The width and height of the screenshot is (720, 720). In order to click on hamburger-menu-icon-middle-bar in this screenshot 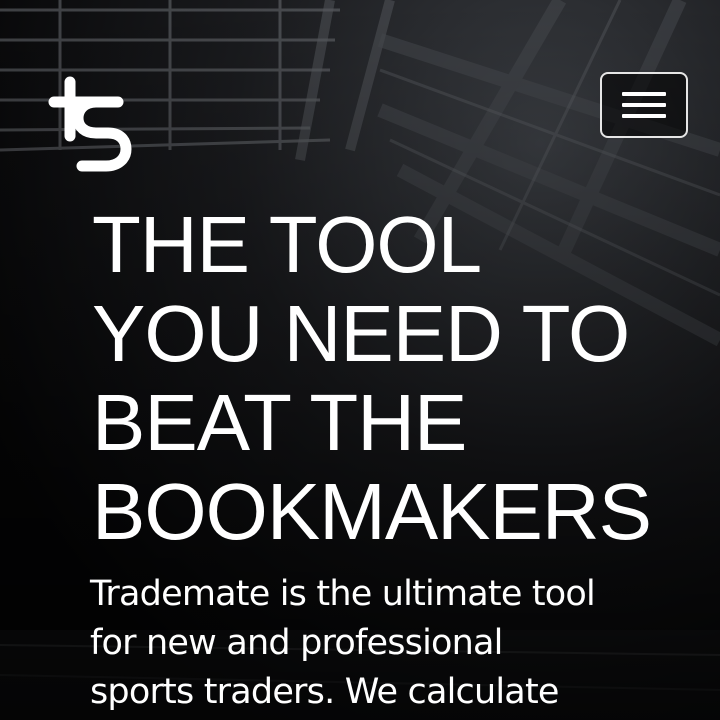, I will do `click(644, 105)`.